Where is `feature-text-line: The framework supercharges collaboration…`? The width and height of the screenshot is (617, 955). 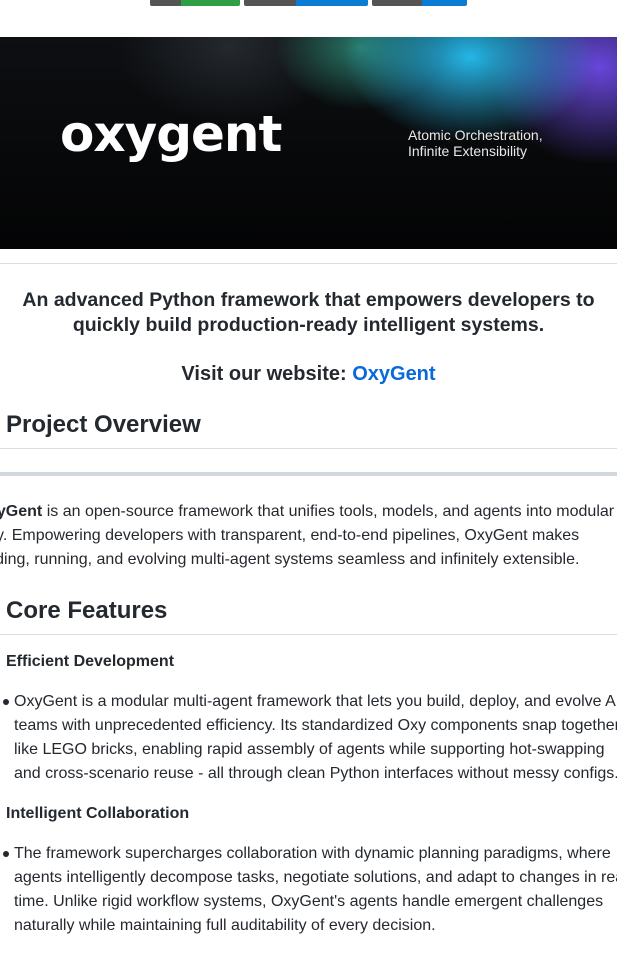 feature-text-line: The framework supercharges collaboration… is located at coordinates (312, 853).